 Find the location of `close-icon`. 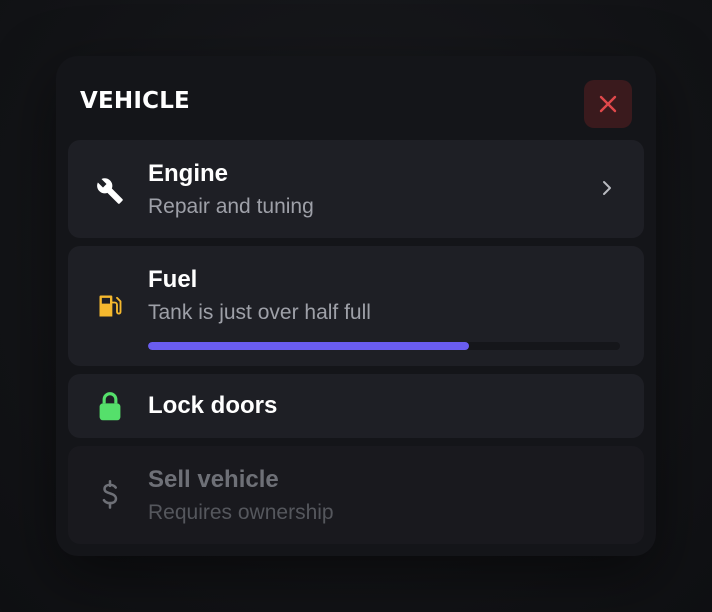

close-icon is located at coordinates (608, 104).